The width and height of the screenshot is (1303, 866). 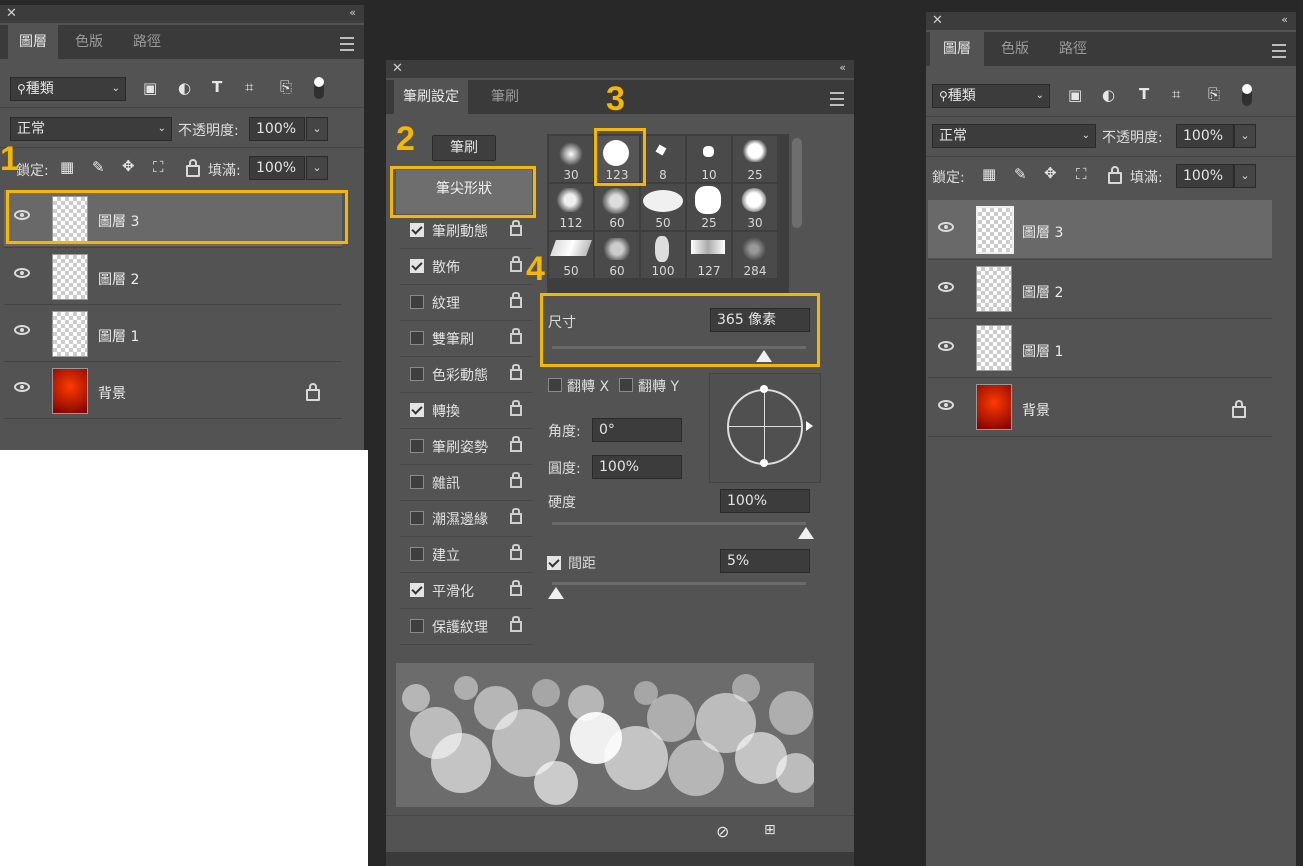 I want to click on angle-input: 0°, so click(x=637, y=430).